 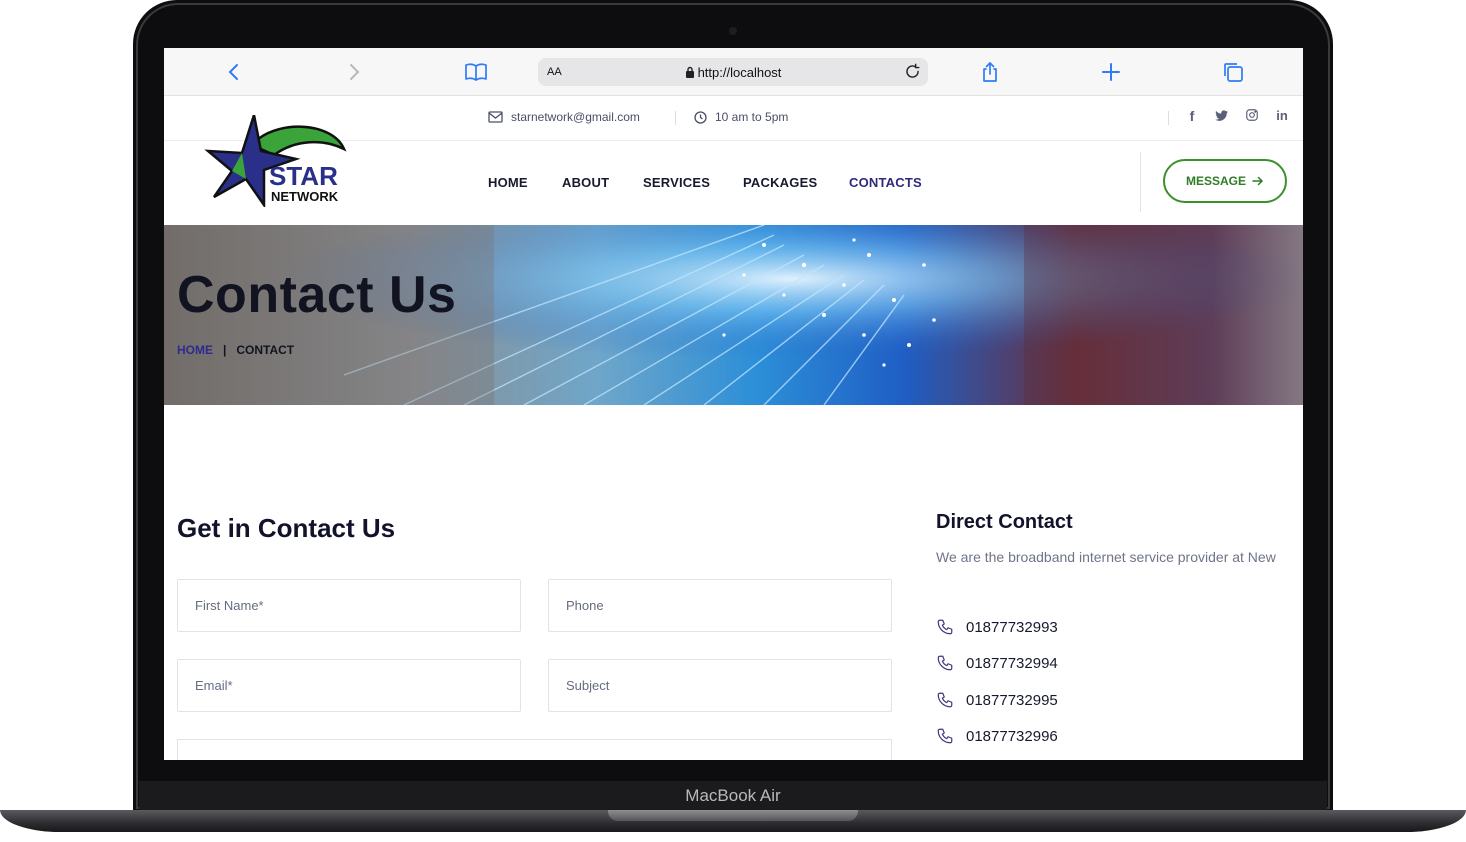 I want to click on email-text: starnetwork@gmail.com, so click(x=575, y=117).